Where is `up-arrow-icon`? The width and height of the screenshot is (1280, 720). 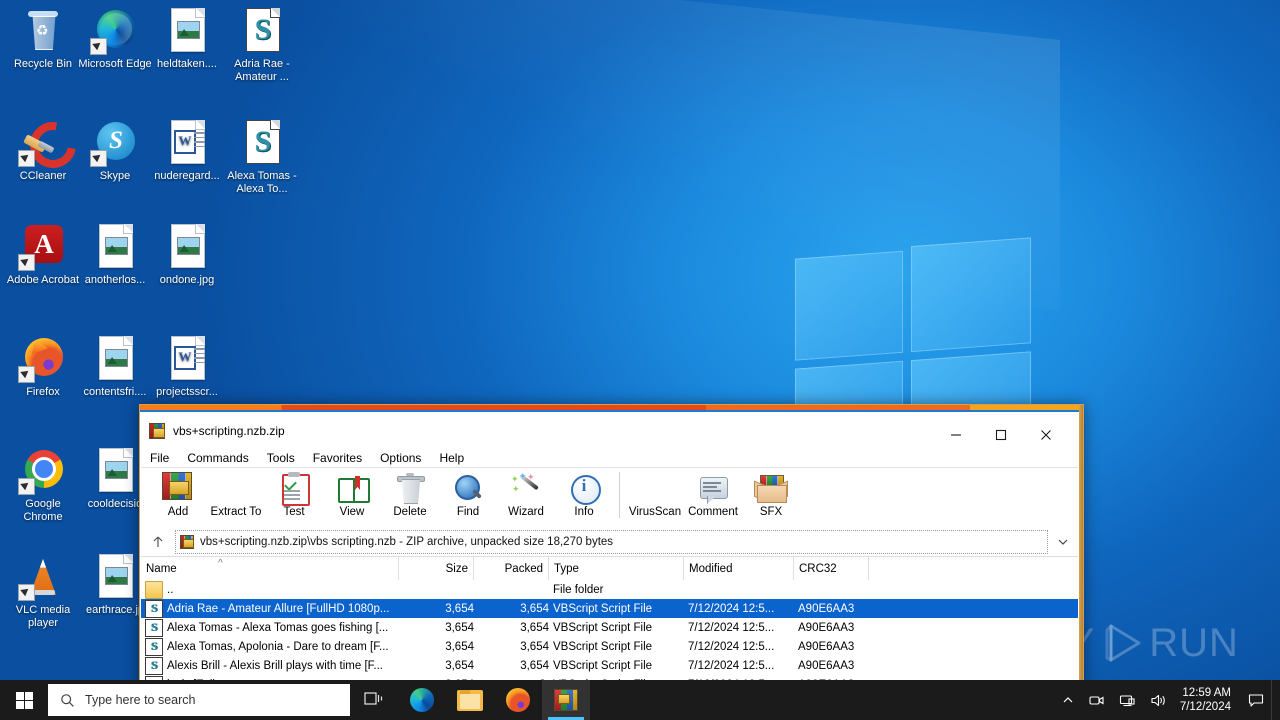 up-arrow-icon is located at coordinates (158, 542).